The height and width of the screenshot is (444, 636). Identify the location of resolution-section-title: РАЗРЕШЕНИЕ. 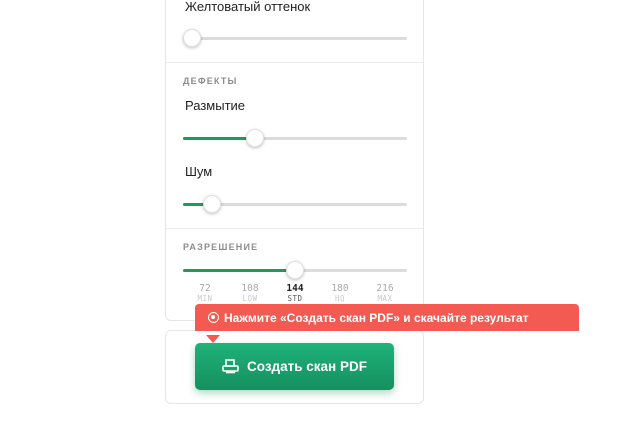
(221, 247).